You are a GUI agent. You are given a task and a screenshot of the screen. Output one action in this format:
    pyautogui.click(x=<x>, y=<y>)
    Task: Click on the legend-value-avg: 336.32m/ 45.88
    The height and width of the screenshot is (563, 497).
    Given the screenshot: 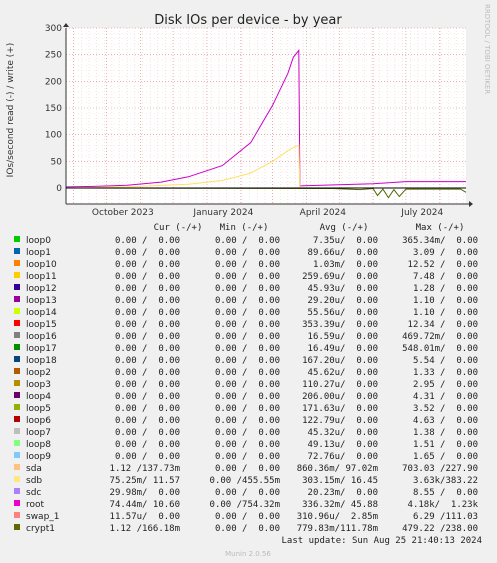 What is the action you would take?
    pyautogui.click(x=340, y=505)
    